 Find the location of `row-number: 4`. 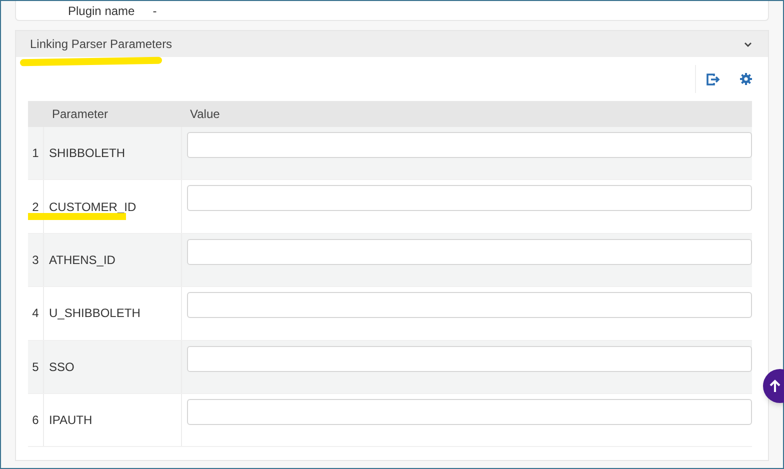

row-number: 4 is located at coordinates (35, 313).